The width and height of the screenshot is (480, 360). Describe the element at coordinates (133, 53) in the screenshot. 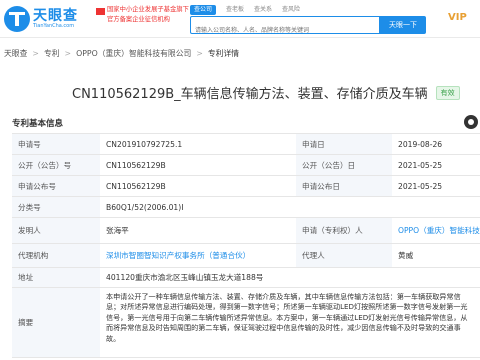

I see `breadcrumb-company: OPPO（重庆）智能科技有限公司` at that location.